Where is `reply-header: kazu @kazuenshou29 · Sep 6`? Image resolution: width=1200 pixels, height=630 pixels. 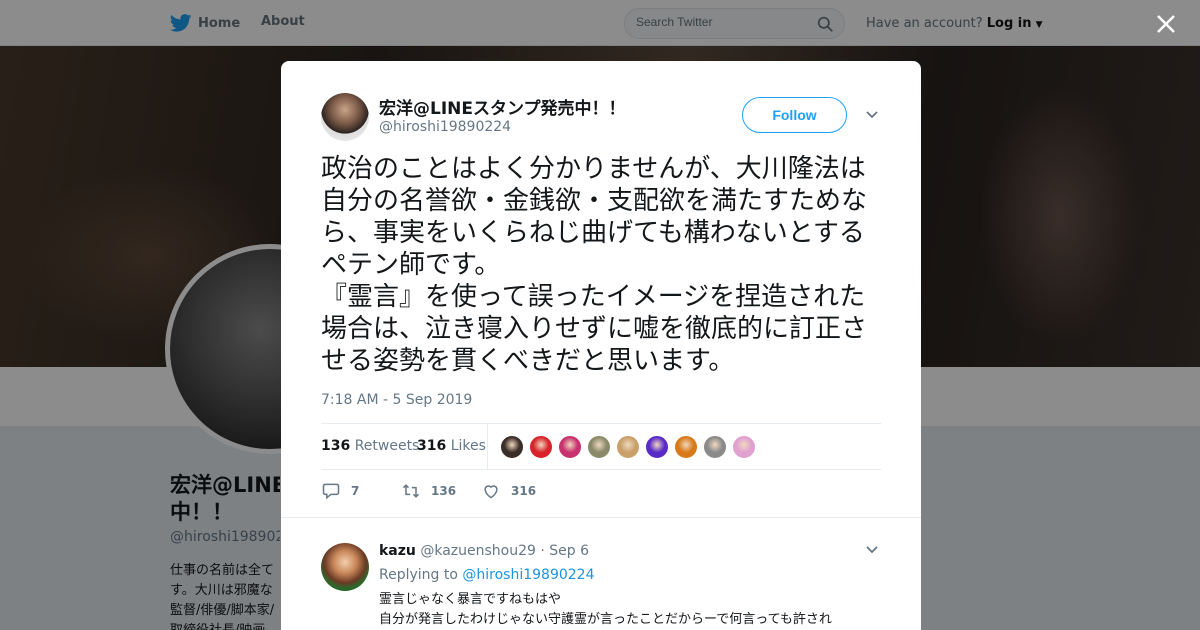
reply-header: kazu @kazuenshou29 · Sep 6 is located at coordinates (484, 551).